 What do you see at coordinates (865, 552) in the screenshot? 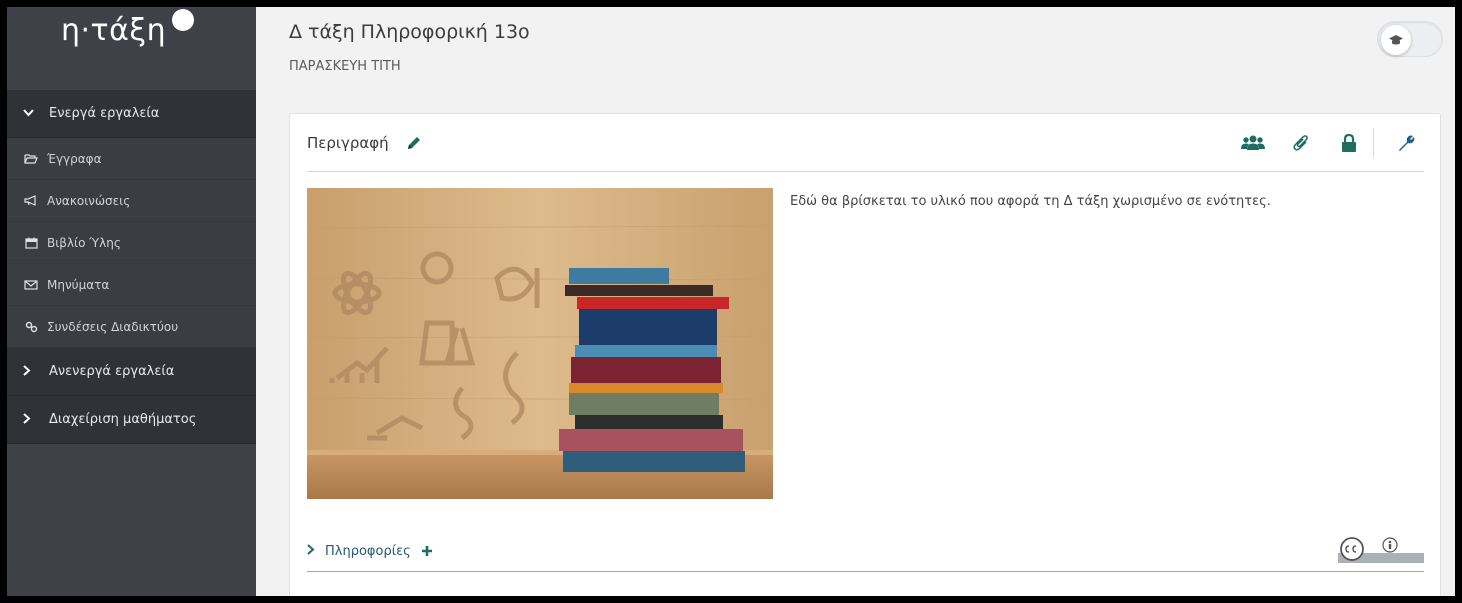
I see `info-row: Πληροφορίες` at bounding box center [865, 552].